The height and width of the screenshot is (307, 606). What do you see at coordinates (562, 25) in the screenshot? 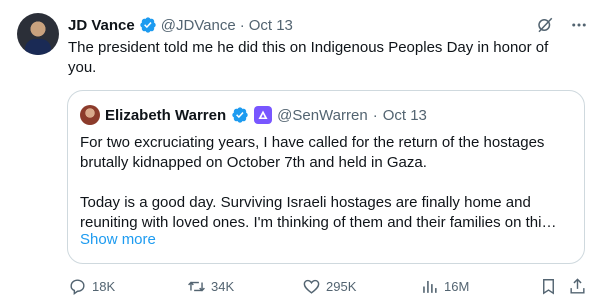
I see `header-actions` at bounding box center [562, 25].